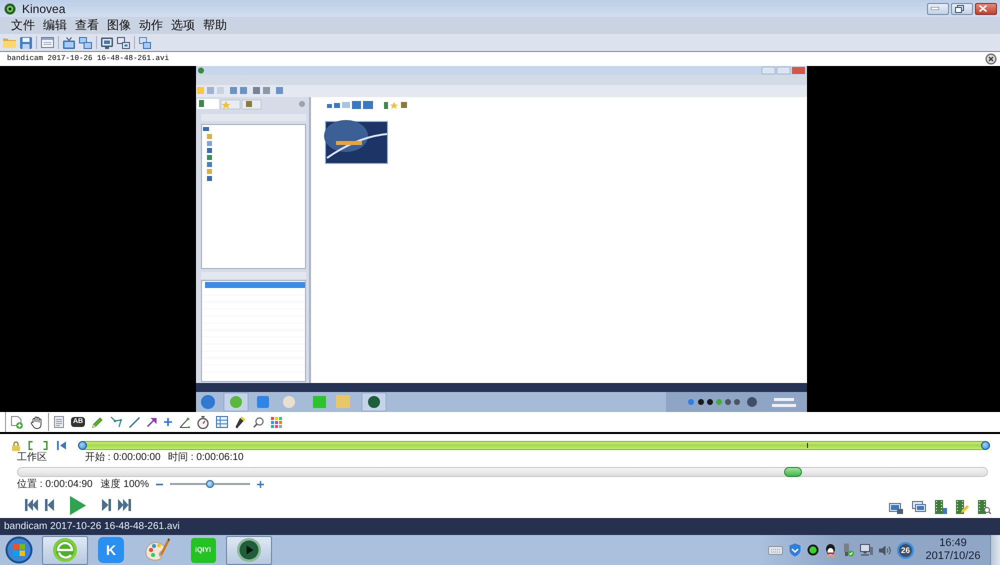 The height and width of the screenshot is (565, 1000). What do you see at coordinates (260, 484) in the screenshot?
I see `plus-icon` at bounding box center [260, 484].